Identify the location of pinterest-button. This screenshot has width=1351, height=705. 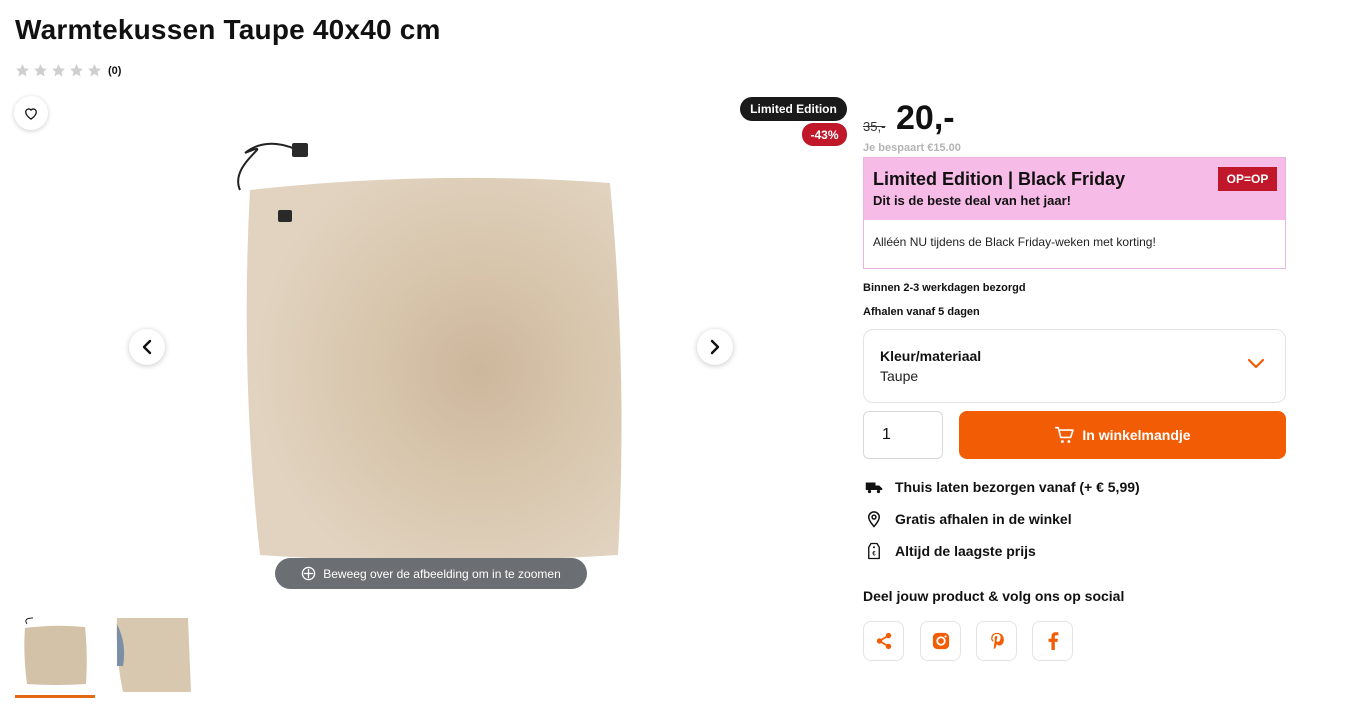
(996, 641).